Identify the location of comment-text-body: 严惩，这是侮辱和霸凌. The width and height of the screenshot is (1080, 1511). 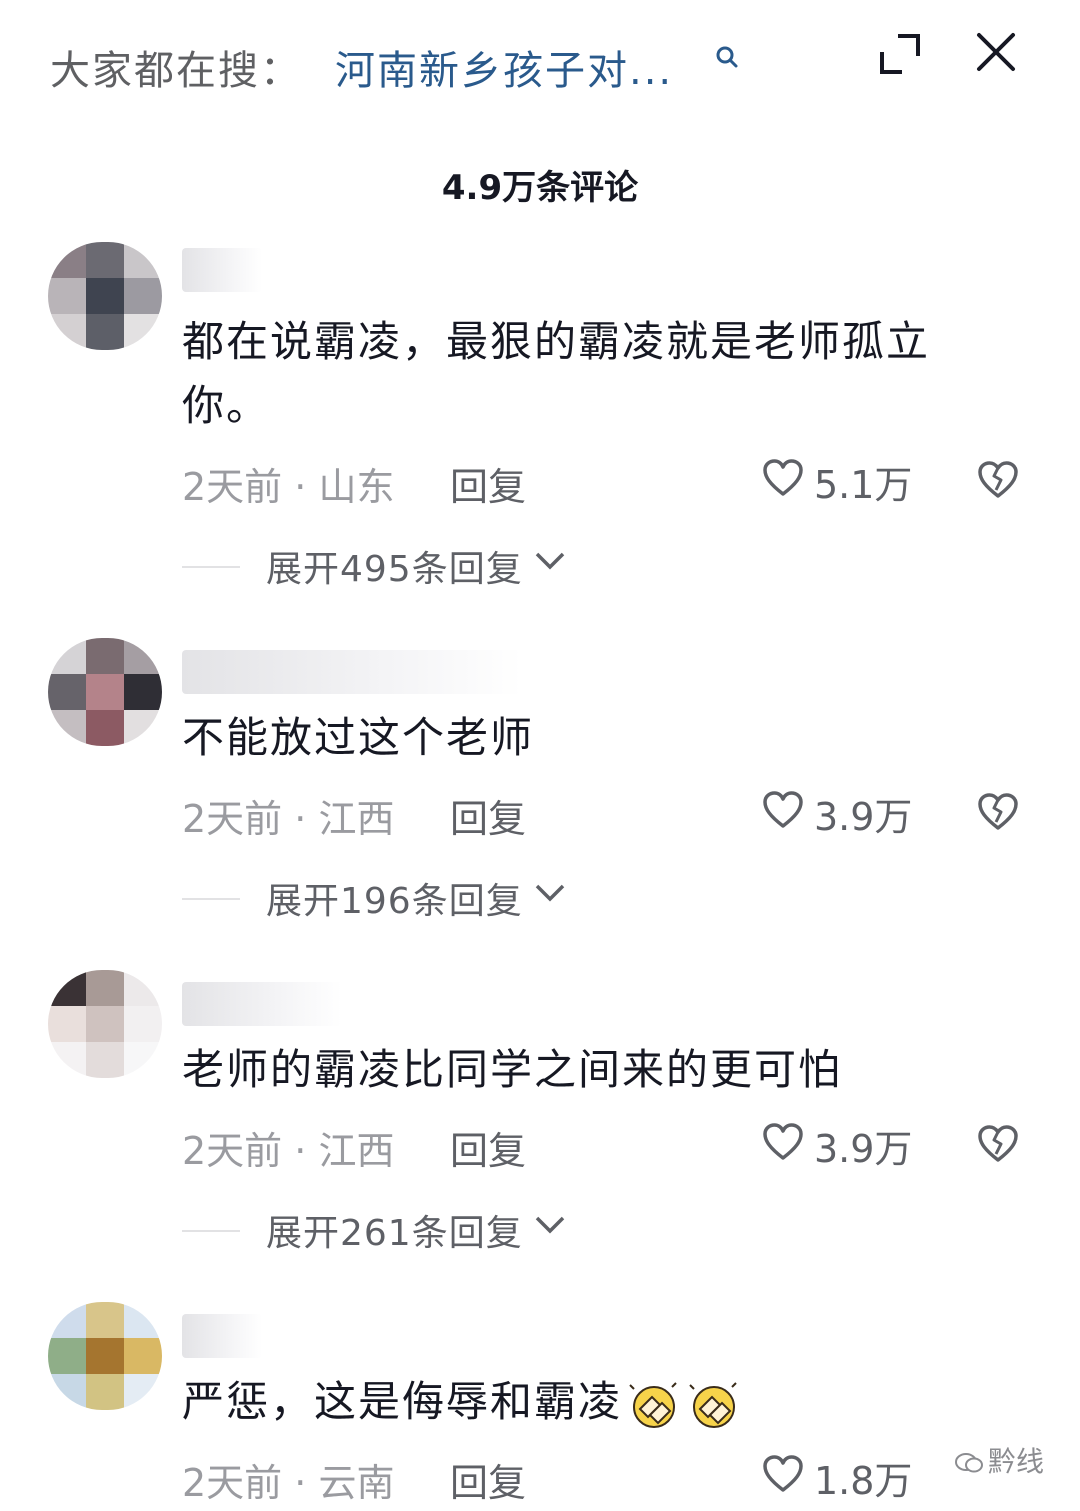
(402, 1401).